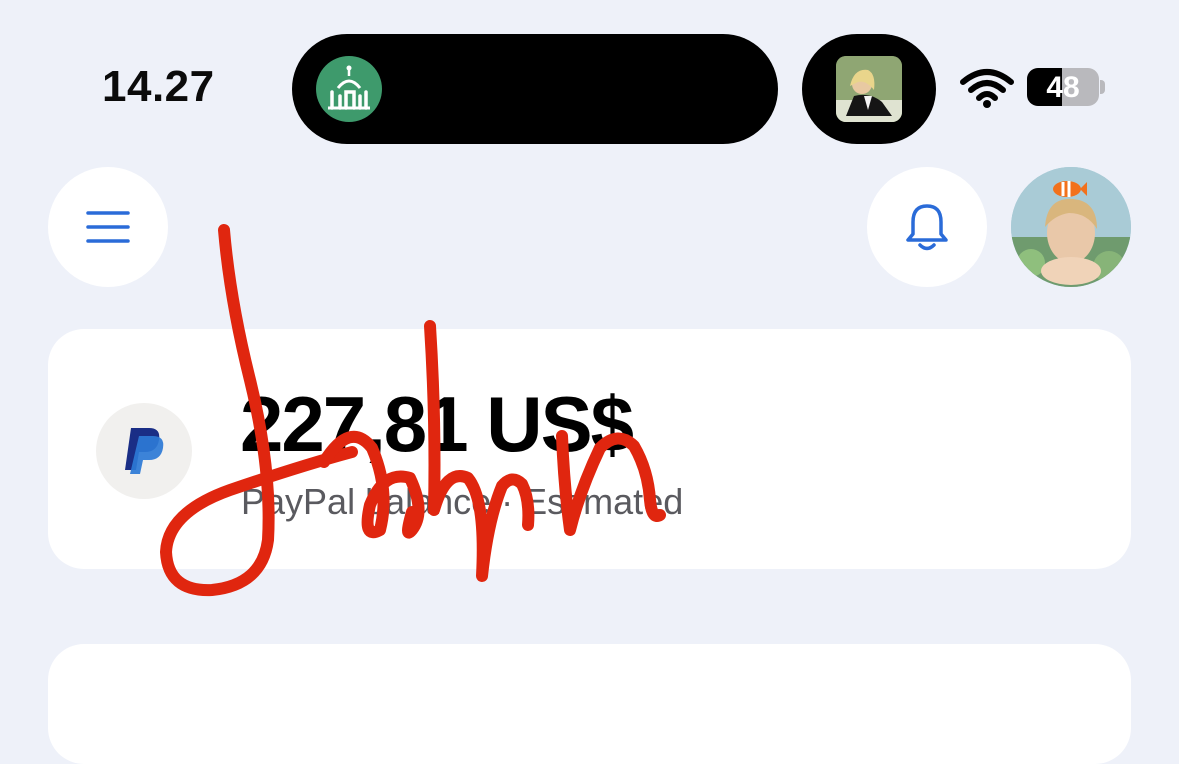 Image resolution: width=1179 pixels, height=764 pixels. Describe the element at coordinates (1071, 227) in the screenshot. I see `profile-avatar` at that location.